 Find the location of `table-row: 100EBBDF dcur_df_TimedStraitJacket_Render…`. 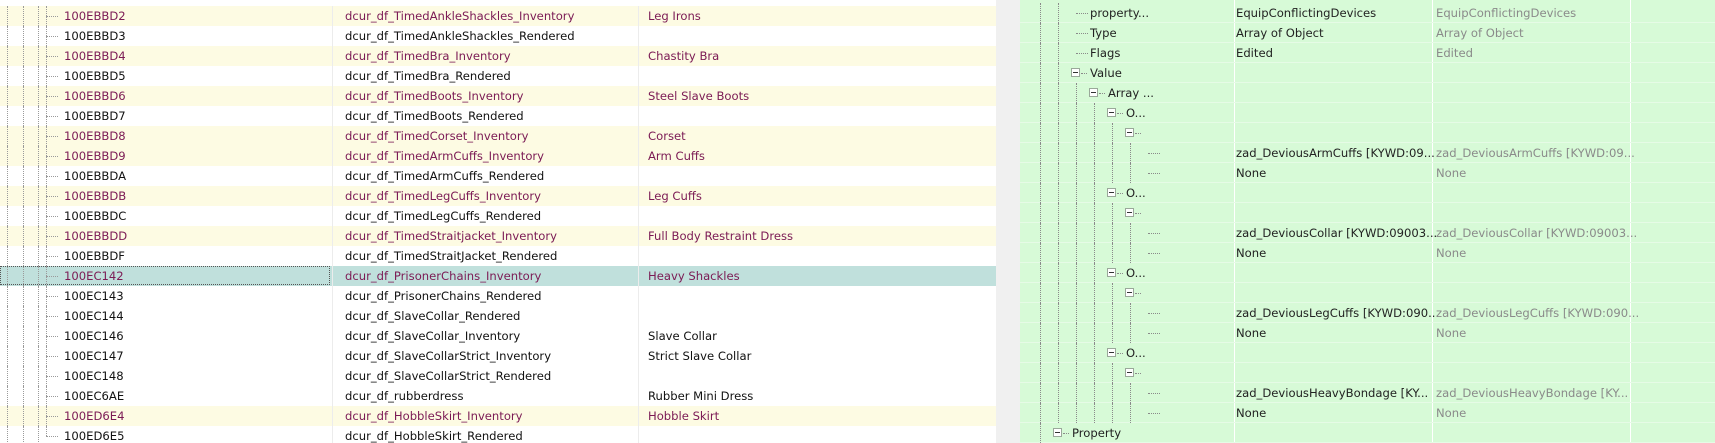

table-row: 100EBBDF dcur_df_TimedStraitJacket_Render… is located at coordinates (498, 256).